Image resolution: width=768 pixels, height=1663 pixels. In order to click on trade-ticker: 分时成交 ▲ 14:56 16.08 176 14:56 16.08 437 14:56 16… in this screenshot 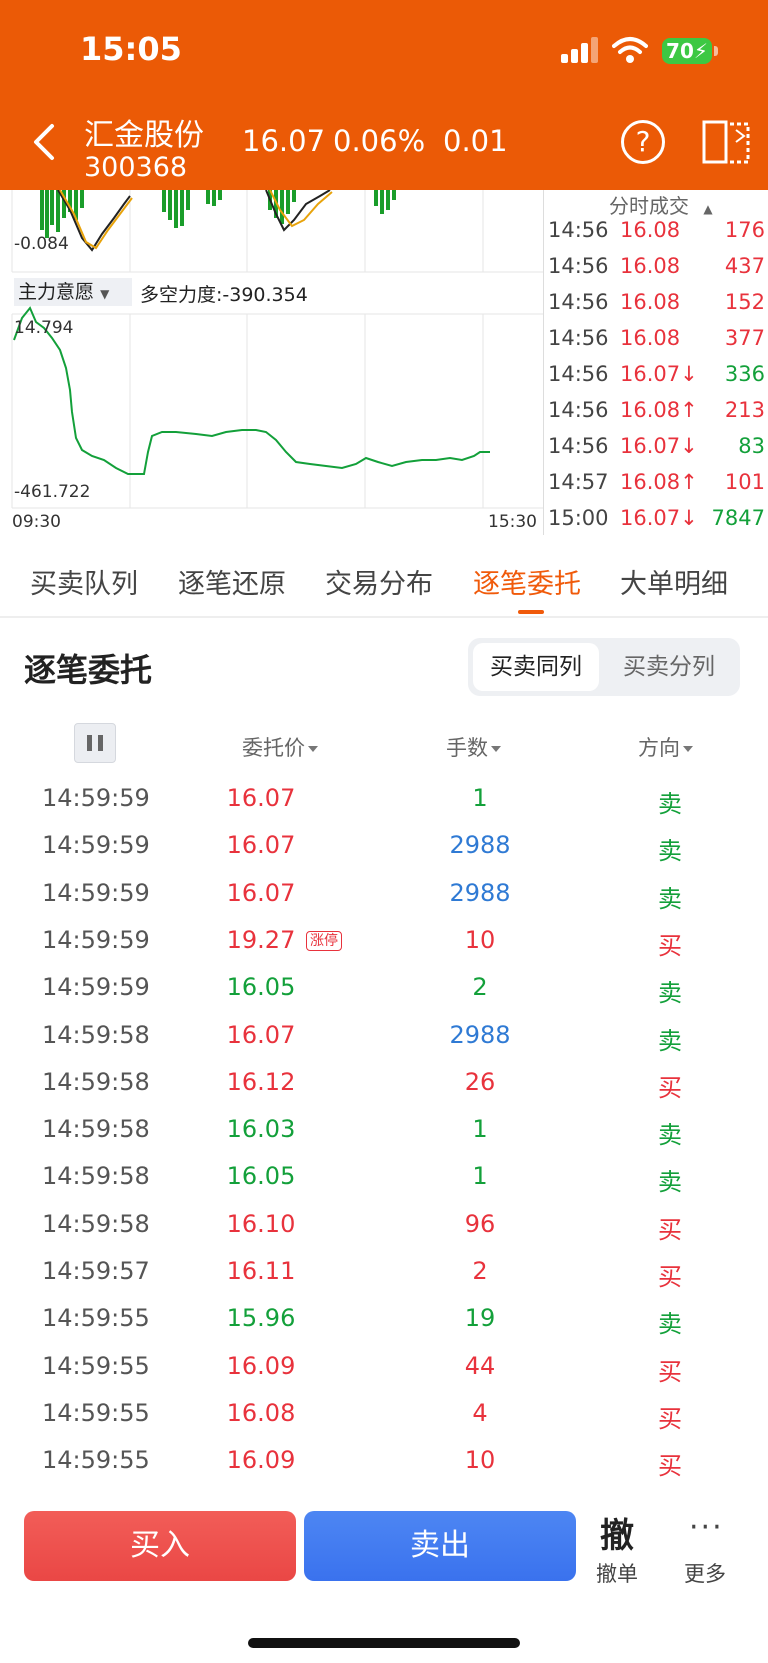, I will do `click(655, 362)`.